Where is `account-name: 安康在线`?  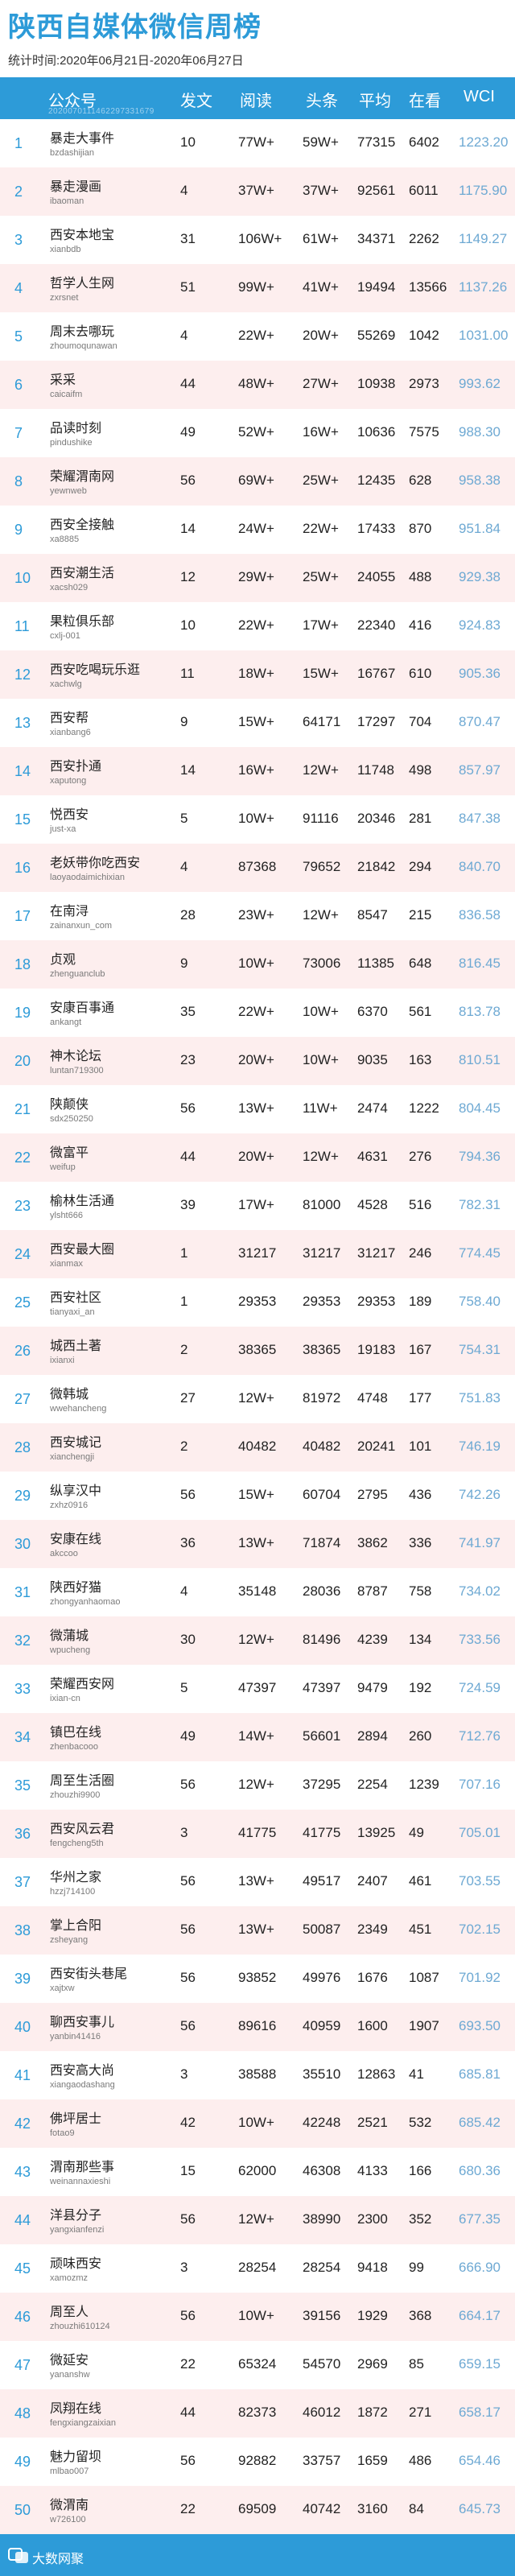 account-name: 安康在线 is located at coordinates (76, 1539).